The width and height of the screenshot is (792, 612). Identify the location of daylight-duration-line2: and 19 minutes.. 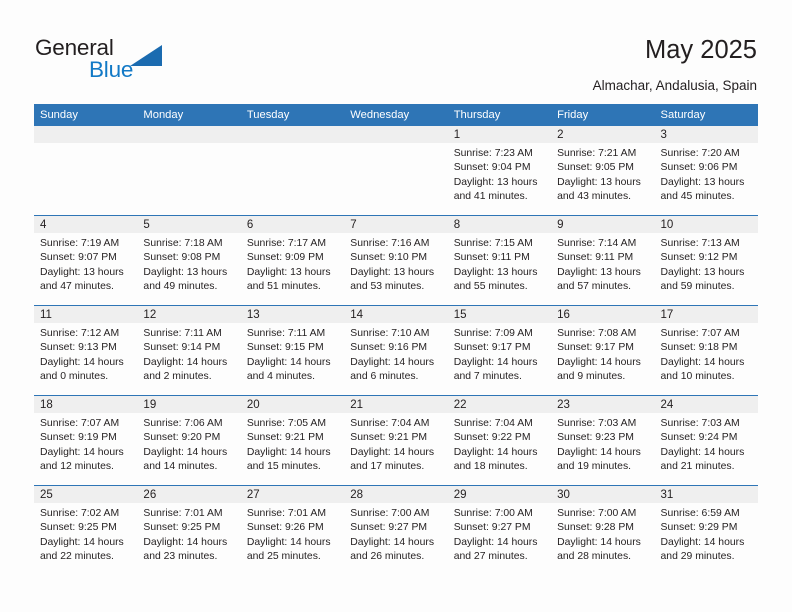
(594, 467).